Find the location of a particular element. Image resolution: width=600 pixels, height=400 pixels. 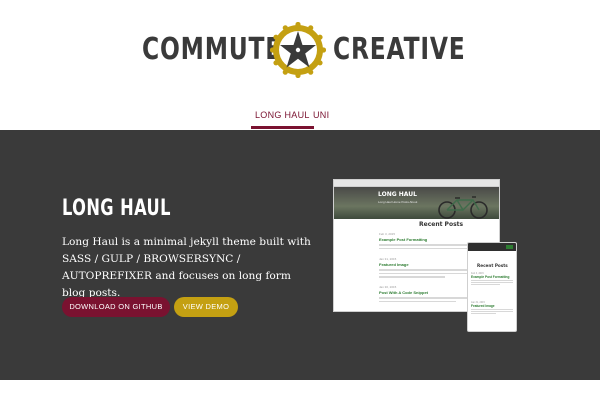

nav-item-uni: UNI is located at coordinates (321, 115).